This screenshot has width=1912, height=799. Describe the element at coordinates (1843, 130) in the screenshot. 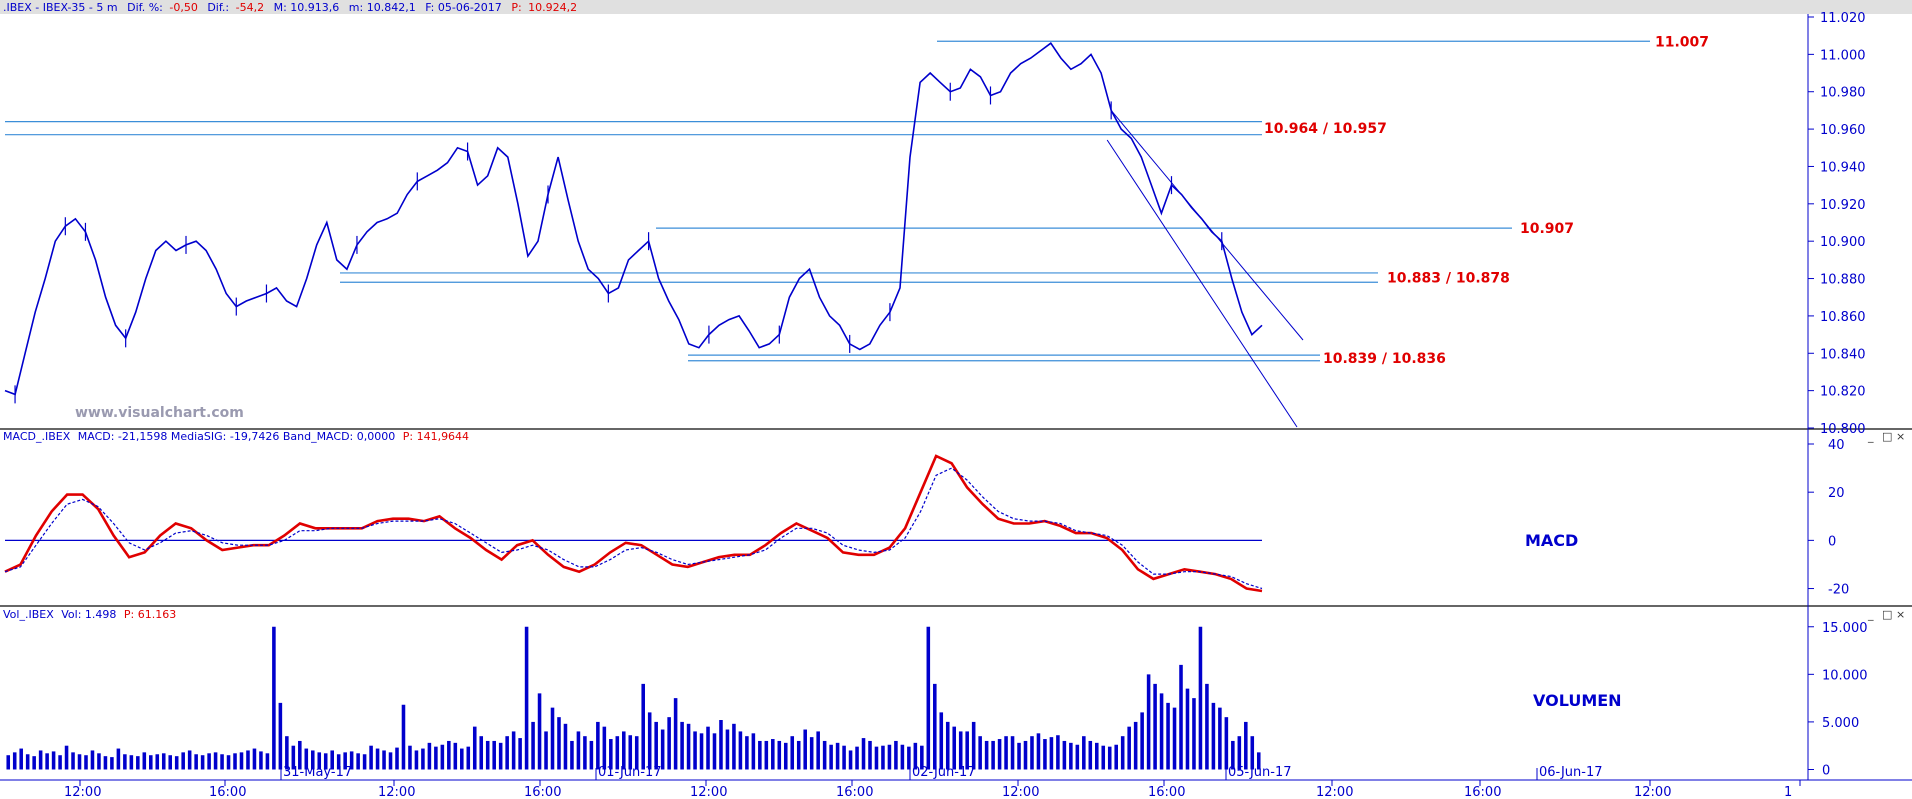

I see `tick-label: 10.960` at that location.